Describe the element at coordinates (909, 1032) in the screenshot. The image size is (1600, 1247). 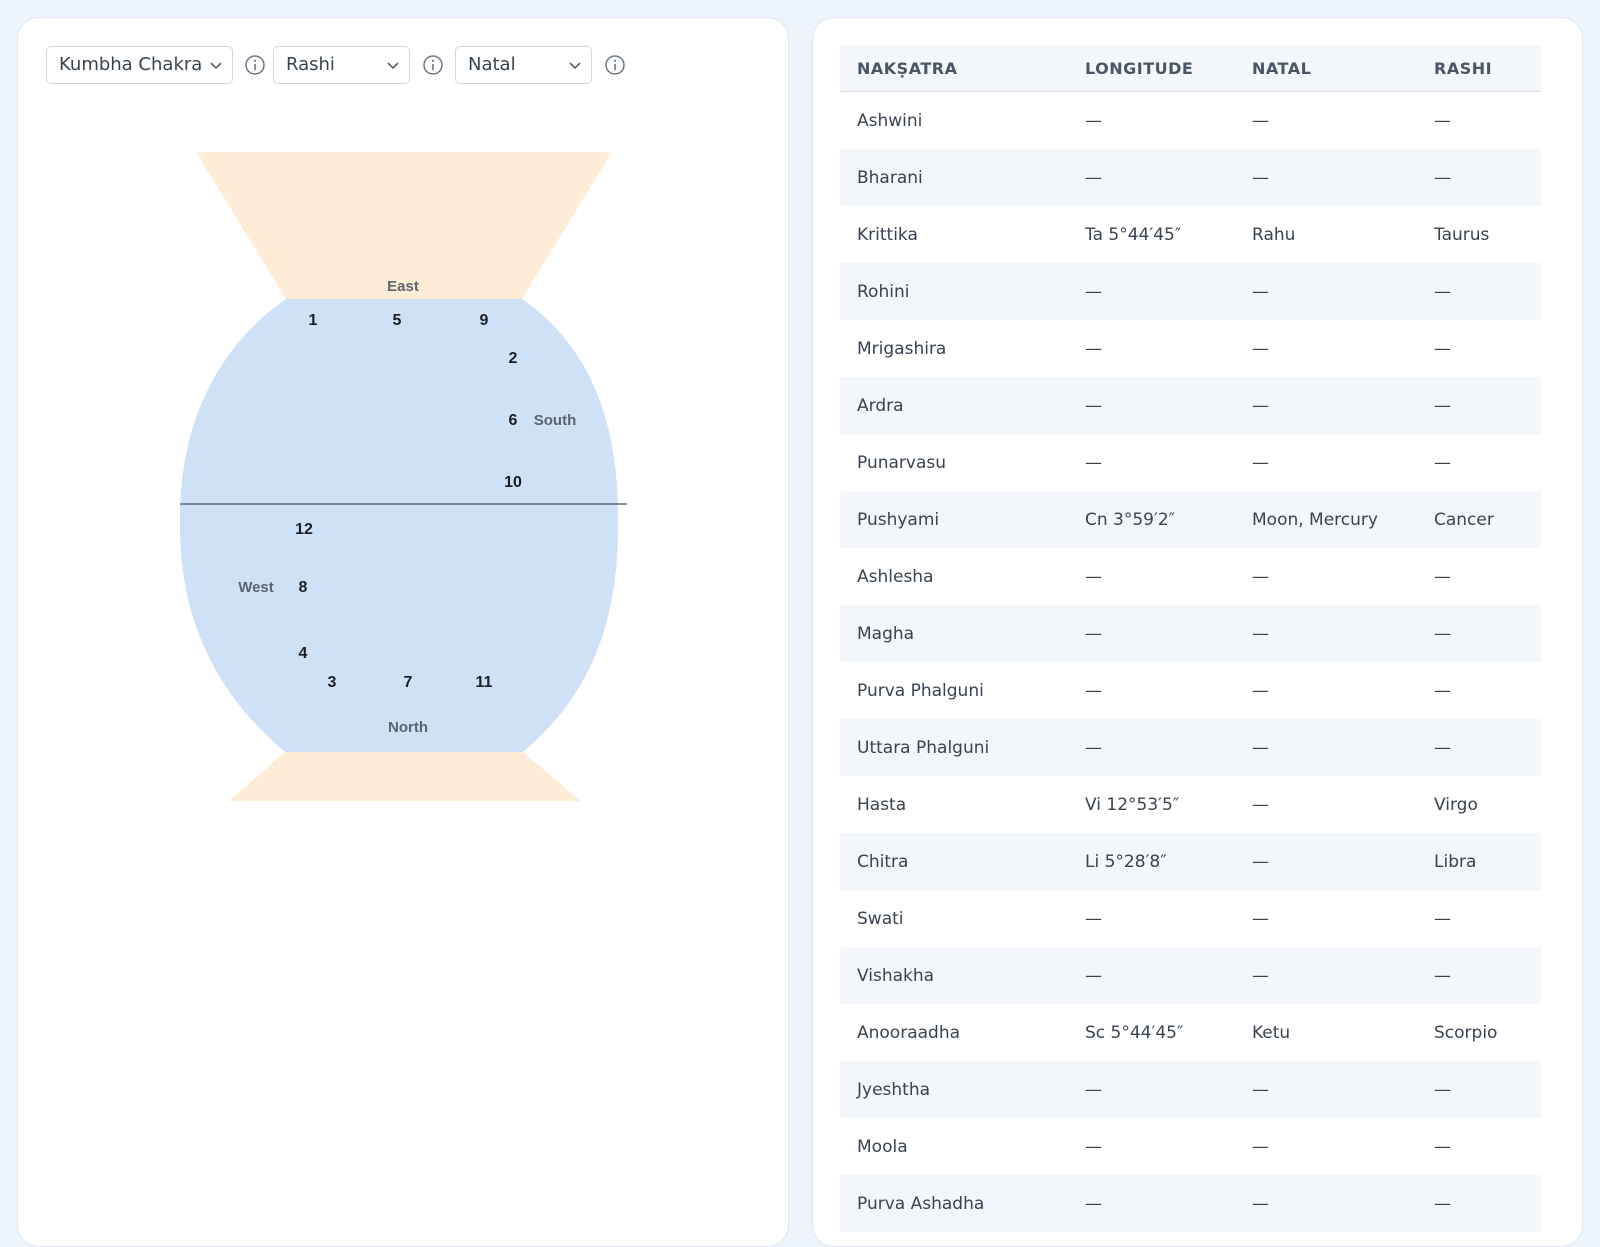
I see `table-cell: Anooraadha` at that location.